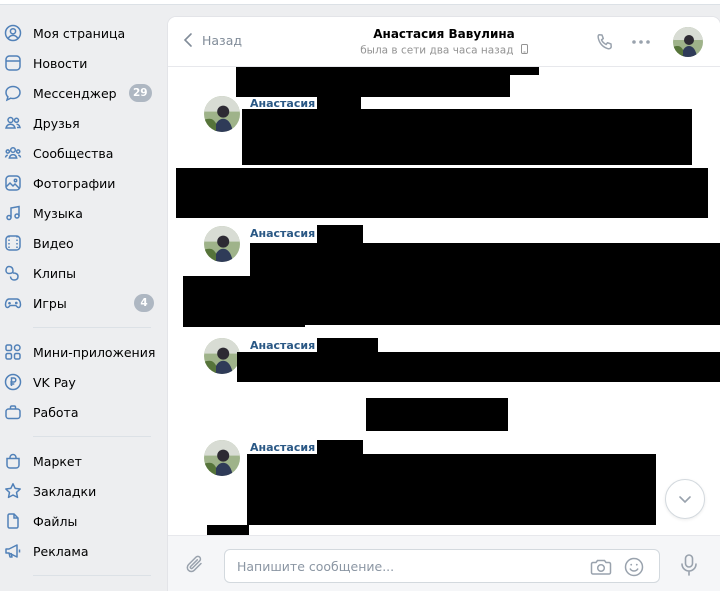  What do you see at coordinates (444, 563) in the screenshot?
I see `message-composer` at bounding box center [444, 563].